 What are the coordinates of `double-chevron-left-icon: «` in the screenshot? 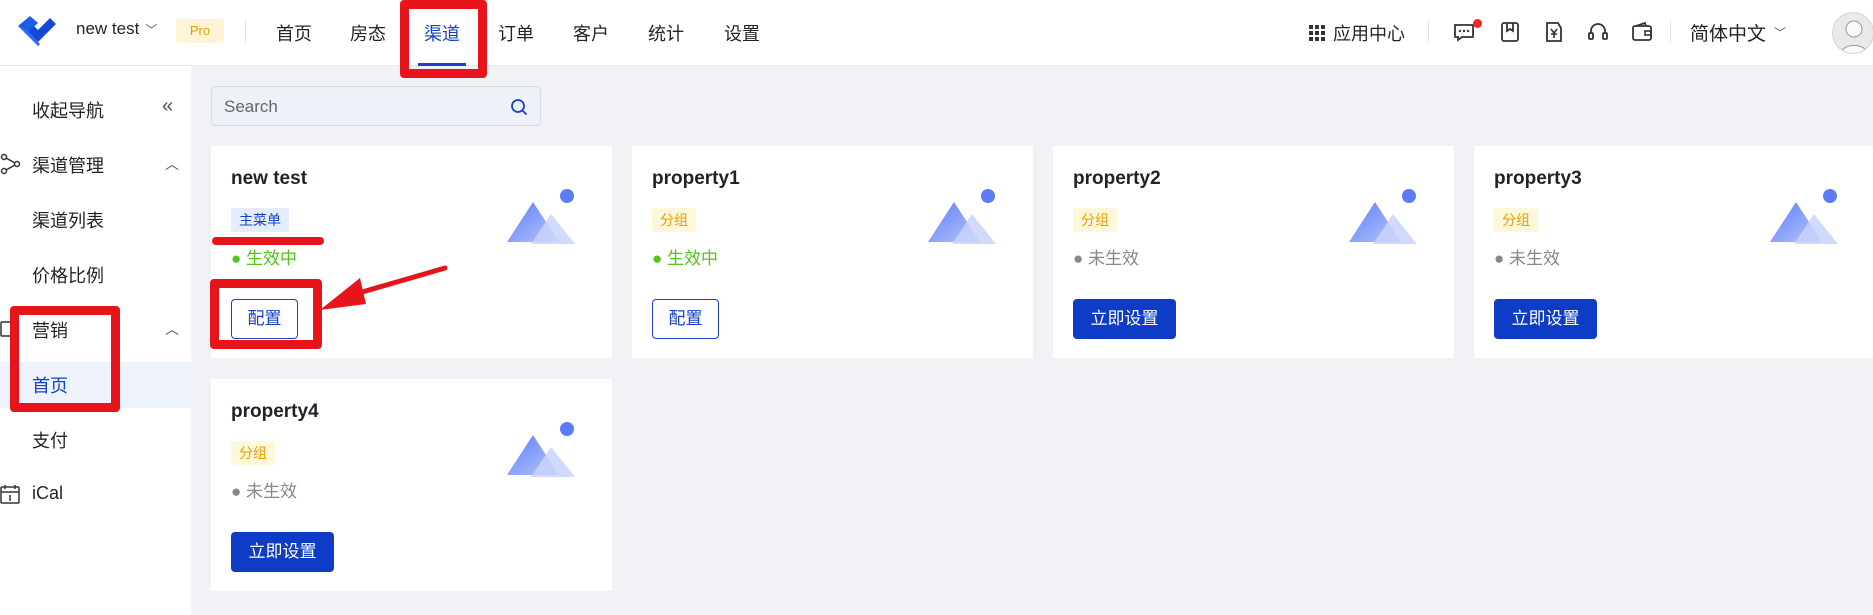 It's located at (167, 106).